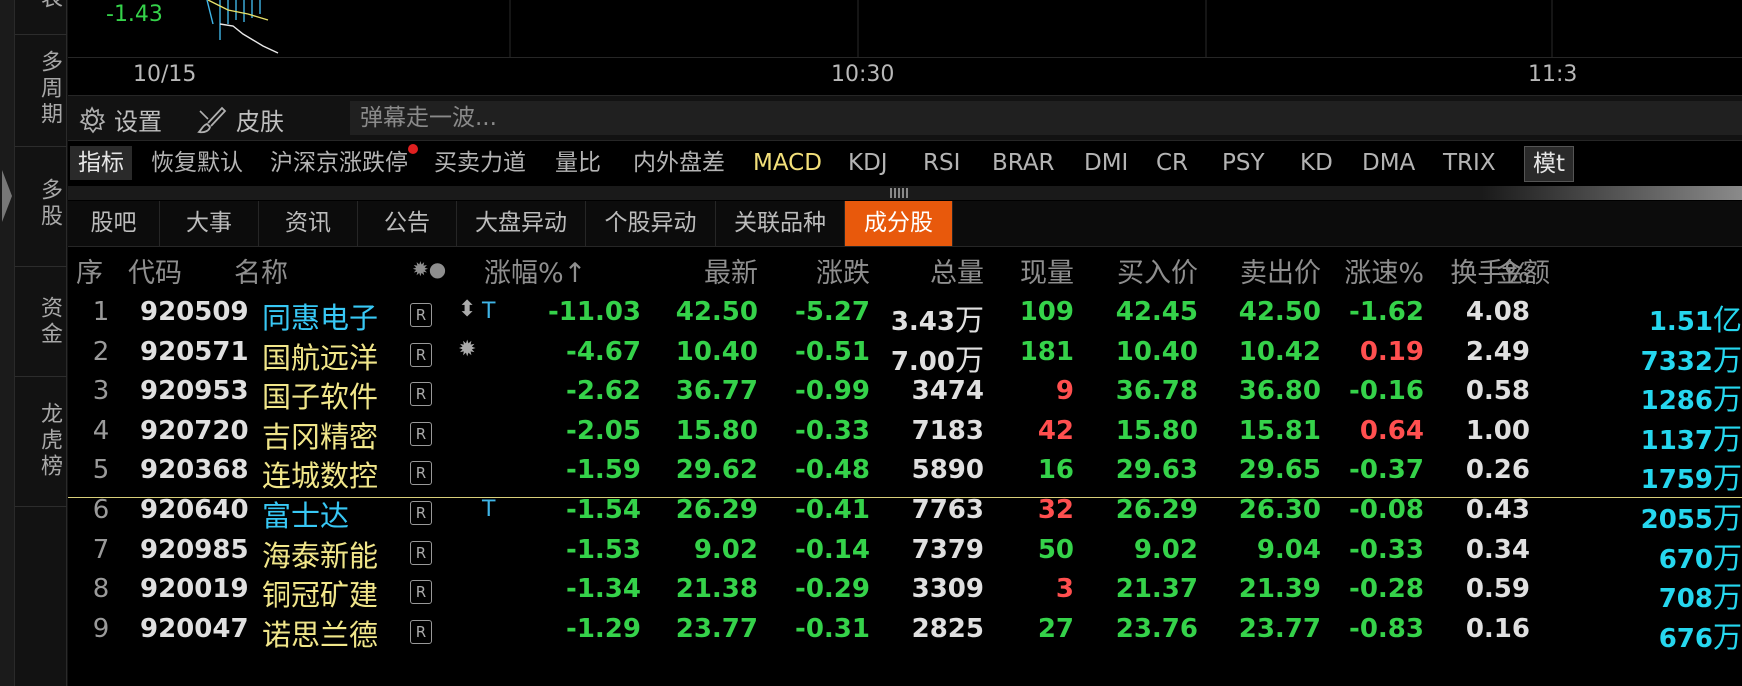  What do you see at coordinates (1156, 431) in the screenshot?
I see `bid-price: 15.80` at bounding box center [1156, 431].